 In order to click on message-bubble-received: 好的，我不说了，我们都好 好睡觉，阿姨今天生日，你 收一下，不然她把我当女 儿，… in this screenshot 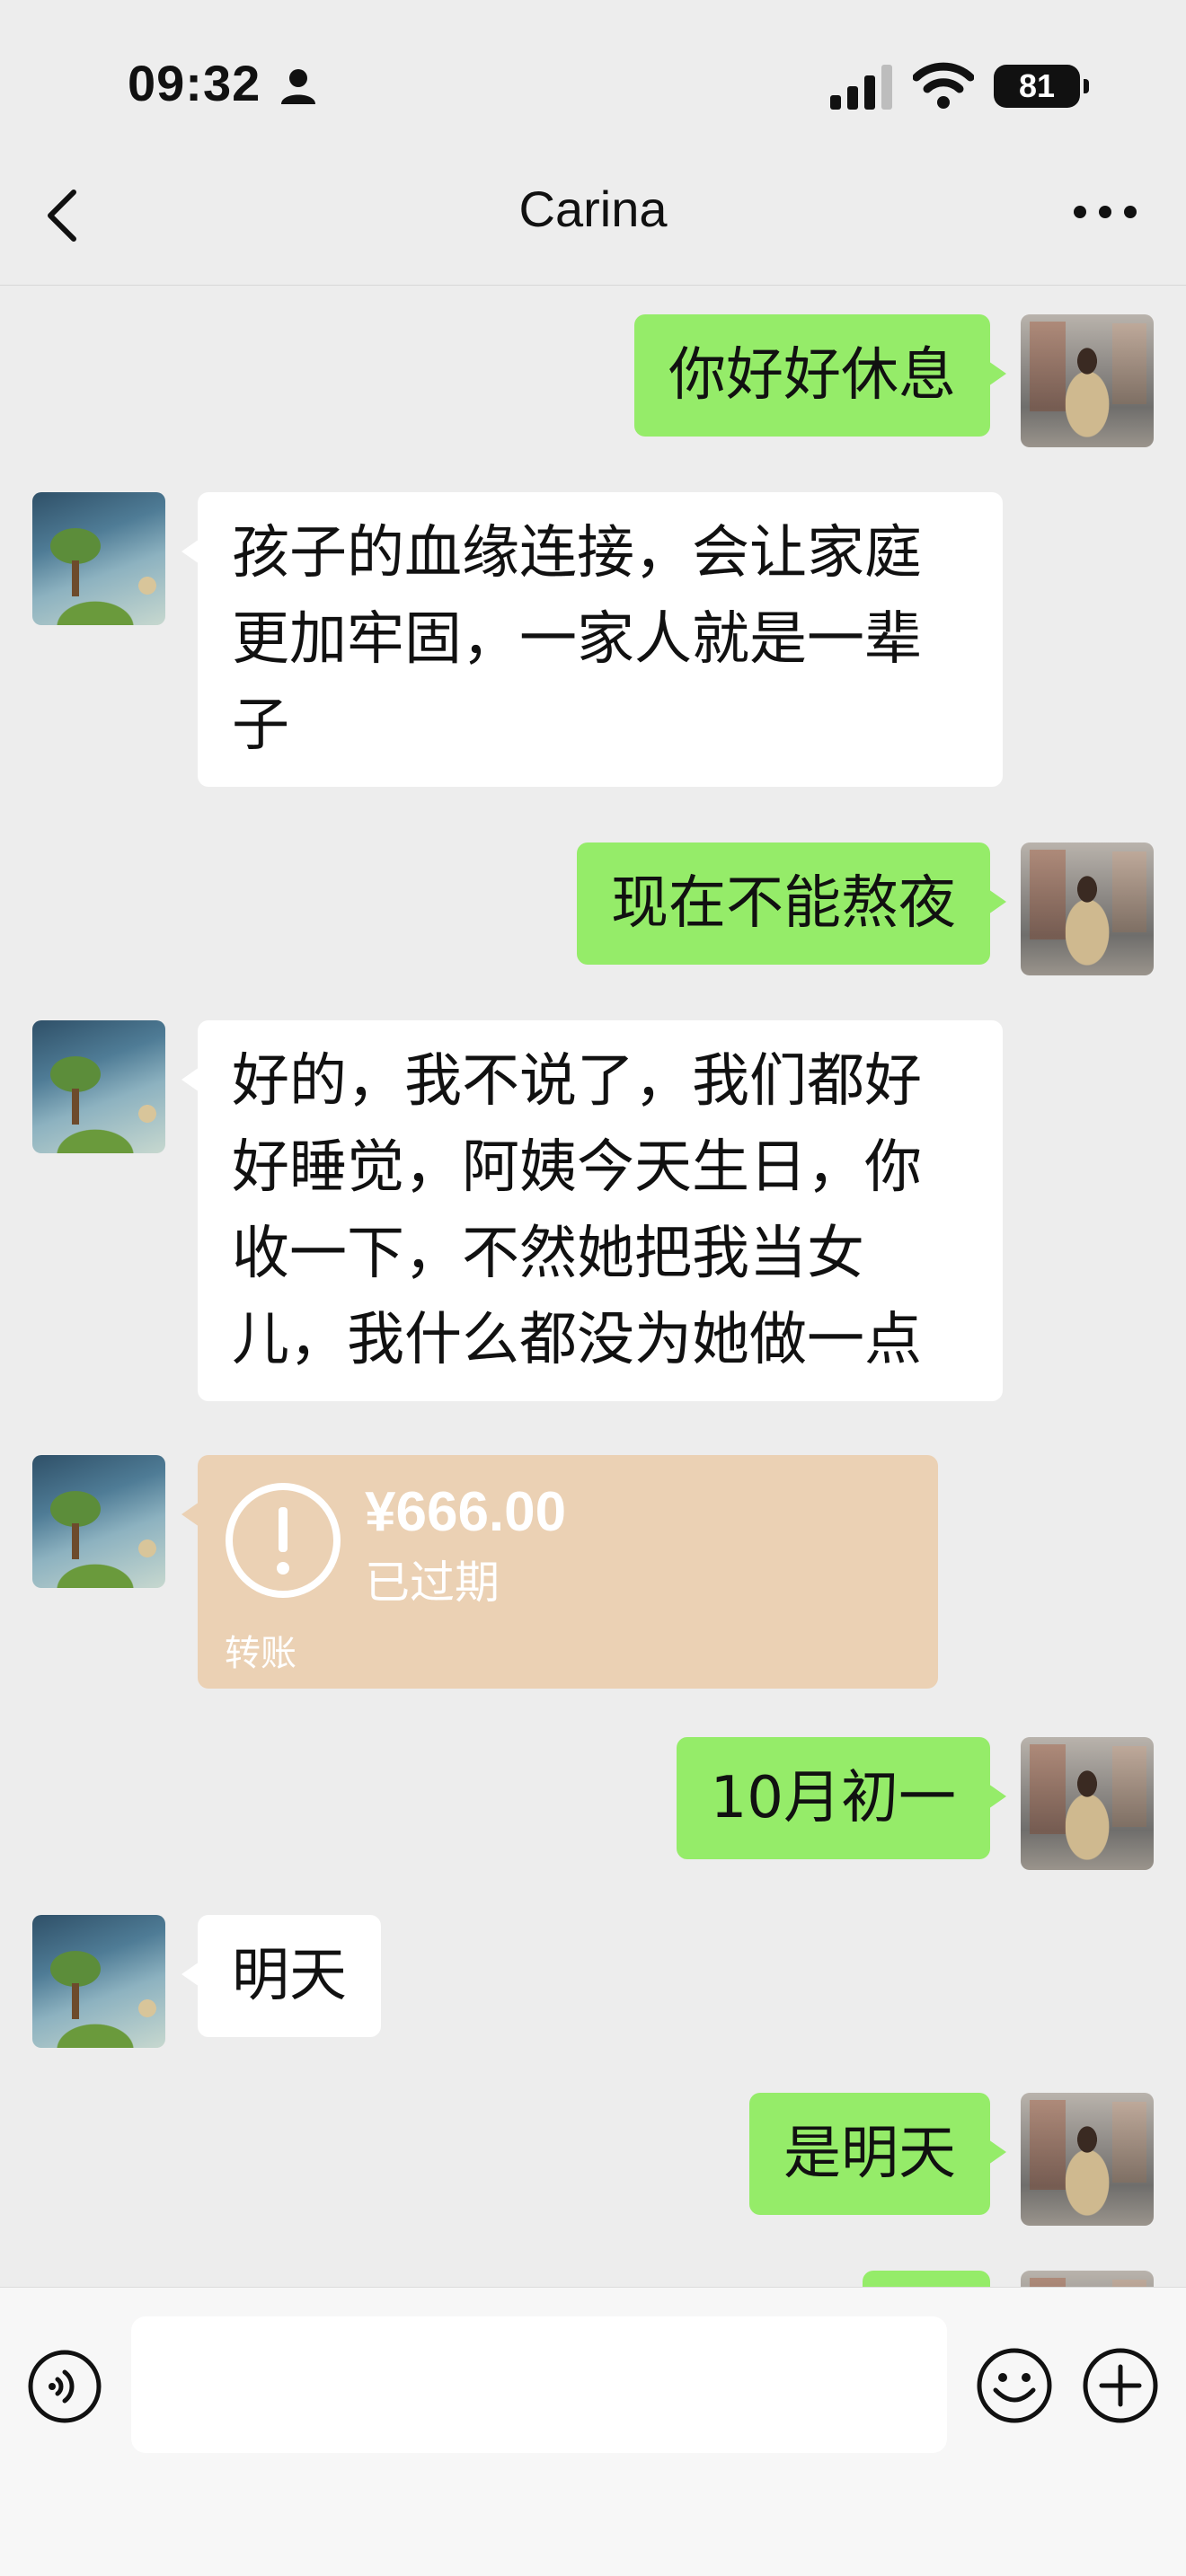, I will do `click(592, 1210)`.